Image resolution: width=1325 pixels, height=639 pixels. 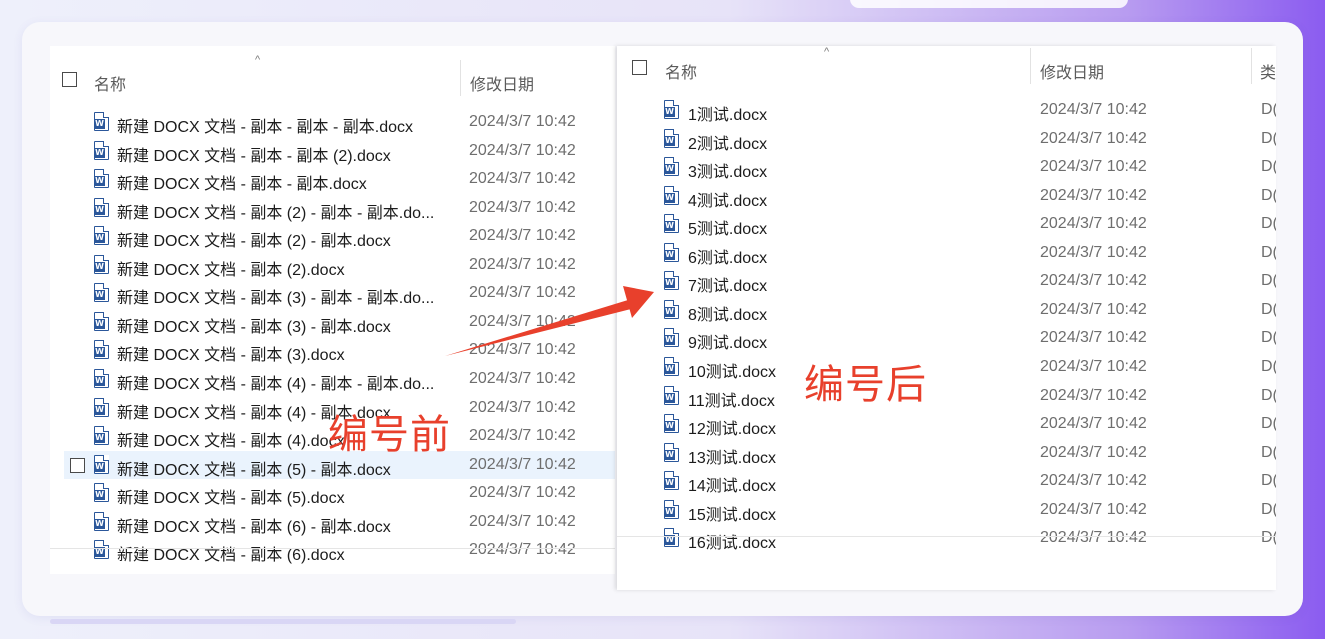 I want to click on file-row: W 11测试.docx 2024/3/7 10:42 D(, so click(x=946, y=396).